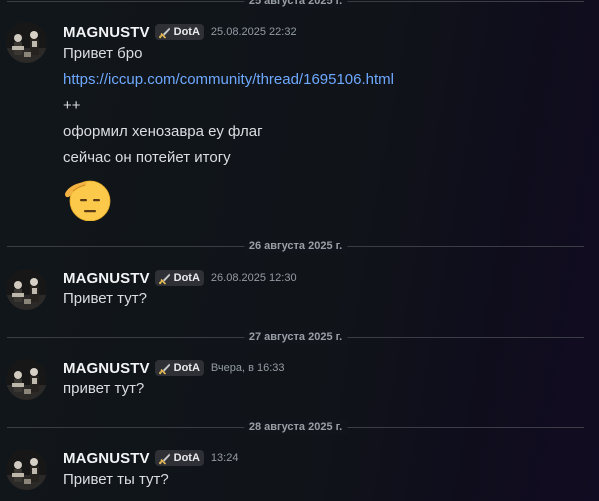 The height and width of the screenshot is (501, 599). Describe the element at coordinates (163, 131) in the screenshot. I see `message-text: оформил хенозавра еу флаг` at that location.